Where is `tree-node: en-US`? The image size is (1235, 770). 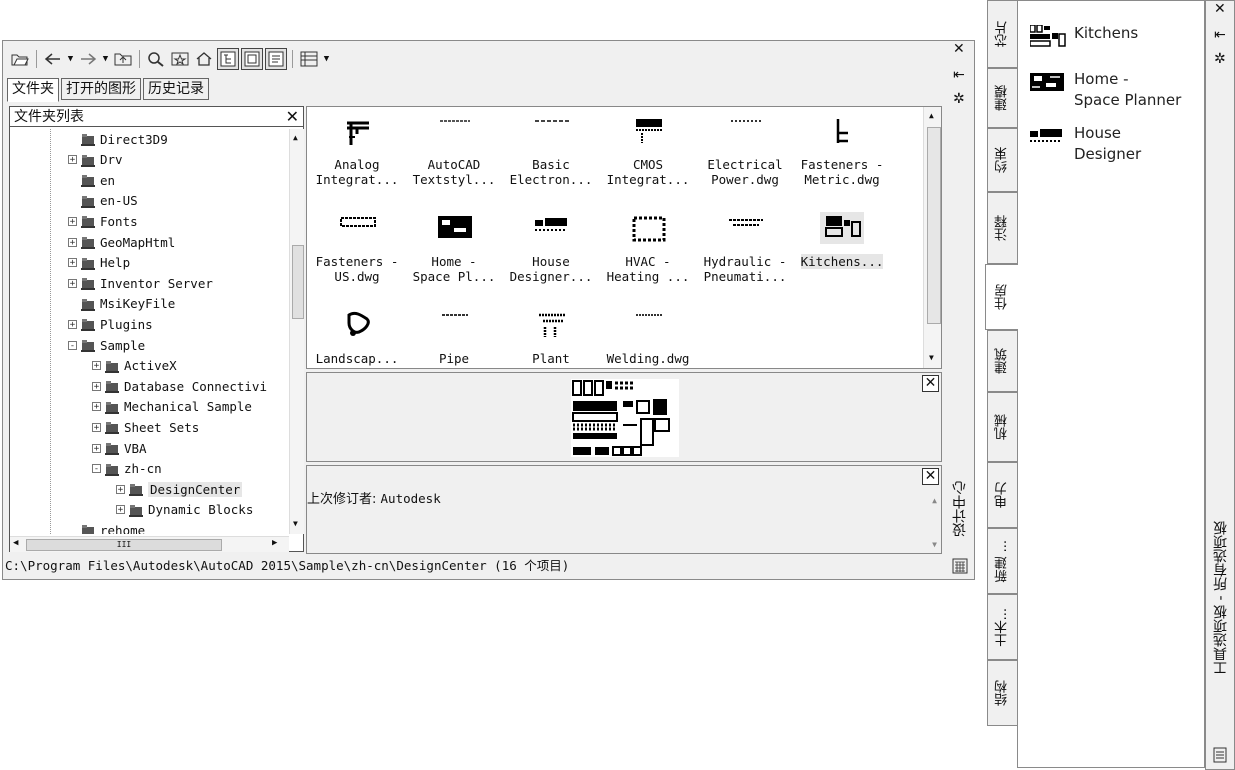 tree-node: en-US is located at coordinates (103, 201).